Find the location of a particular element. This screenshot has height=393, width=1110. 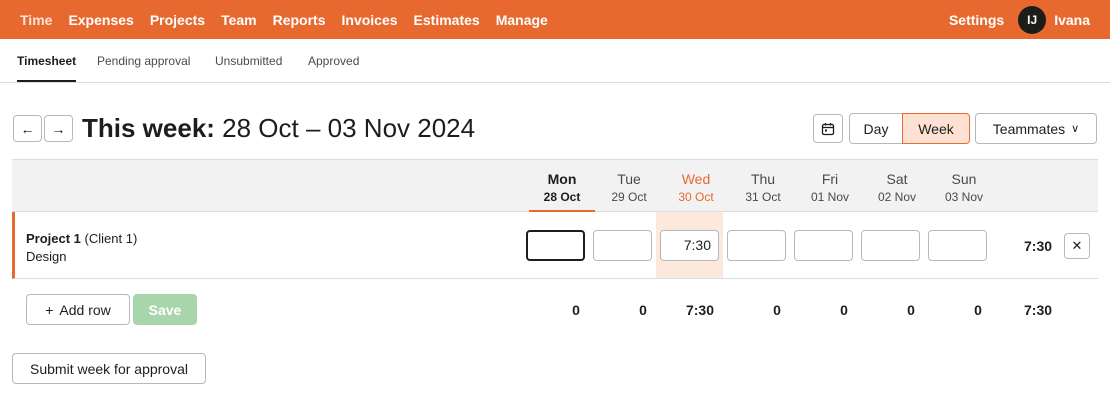

row-total: 7:30 is located at coordinates (1038, 246).